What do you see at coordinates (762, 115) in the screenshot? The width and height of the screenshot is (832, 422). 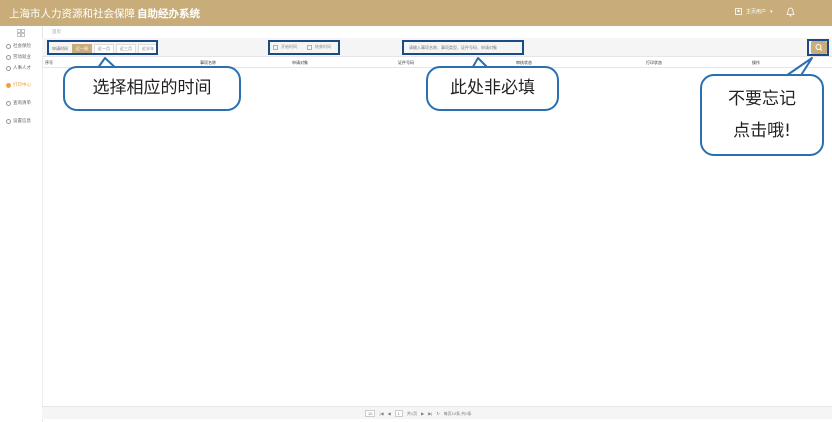 I see `callout-dont-forget: 不要忘记 点击哦!` at bounding box center [762, 115].